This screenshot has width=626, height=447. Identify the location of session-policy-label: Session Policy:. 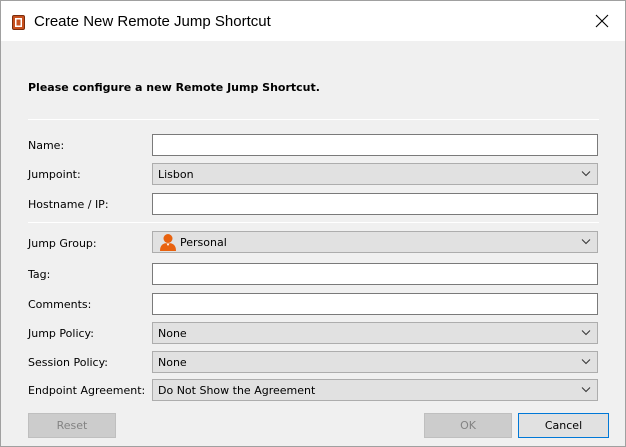
(68, 362).